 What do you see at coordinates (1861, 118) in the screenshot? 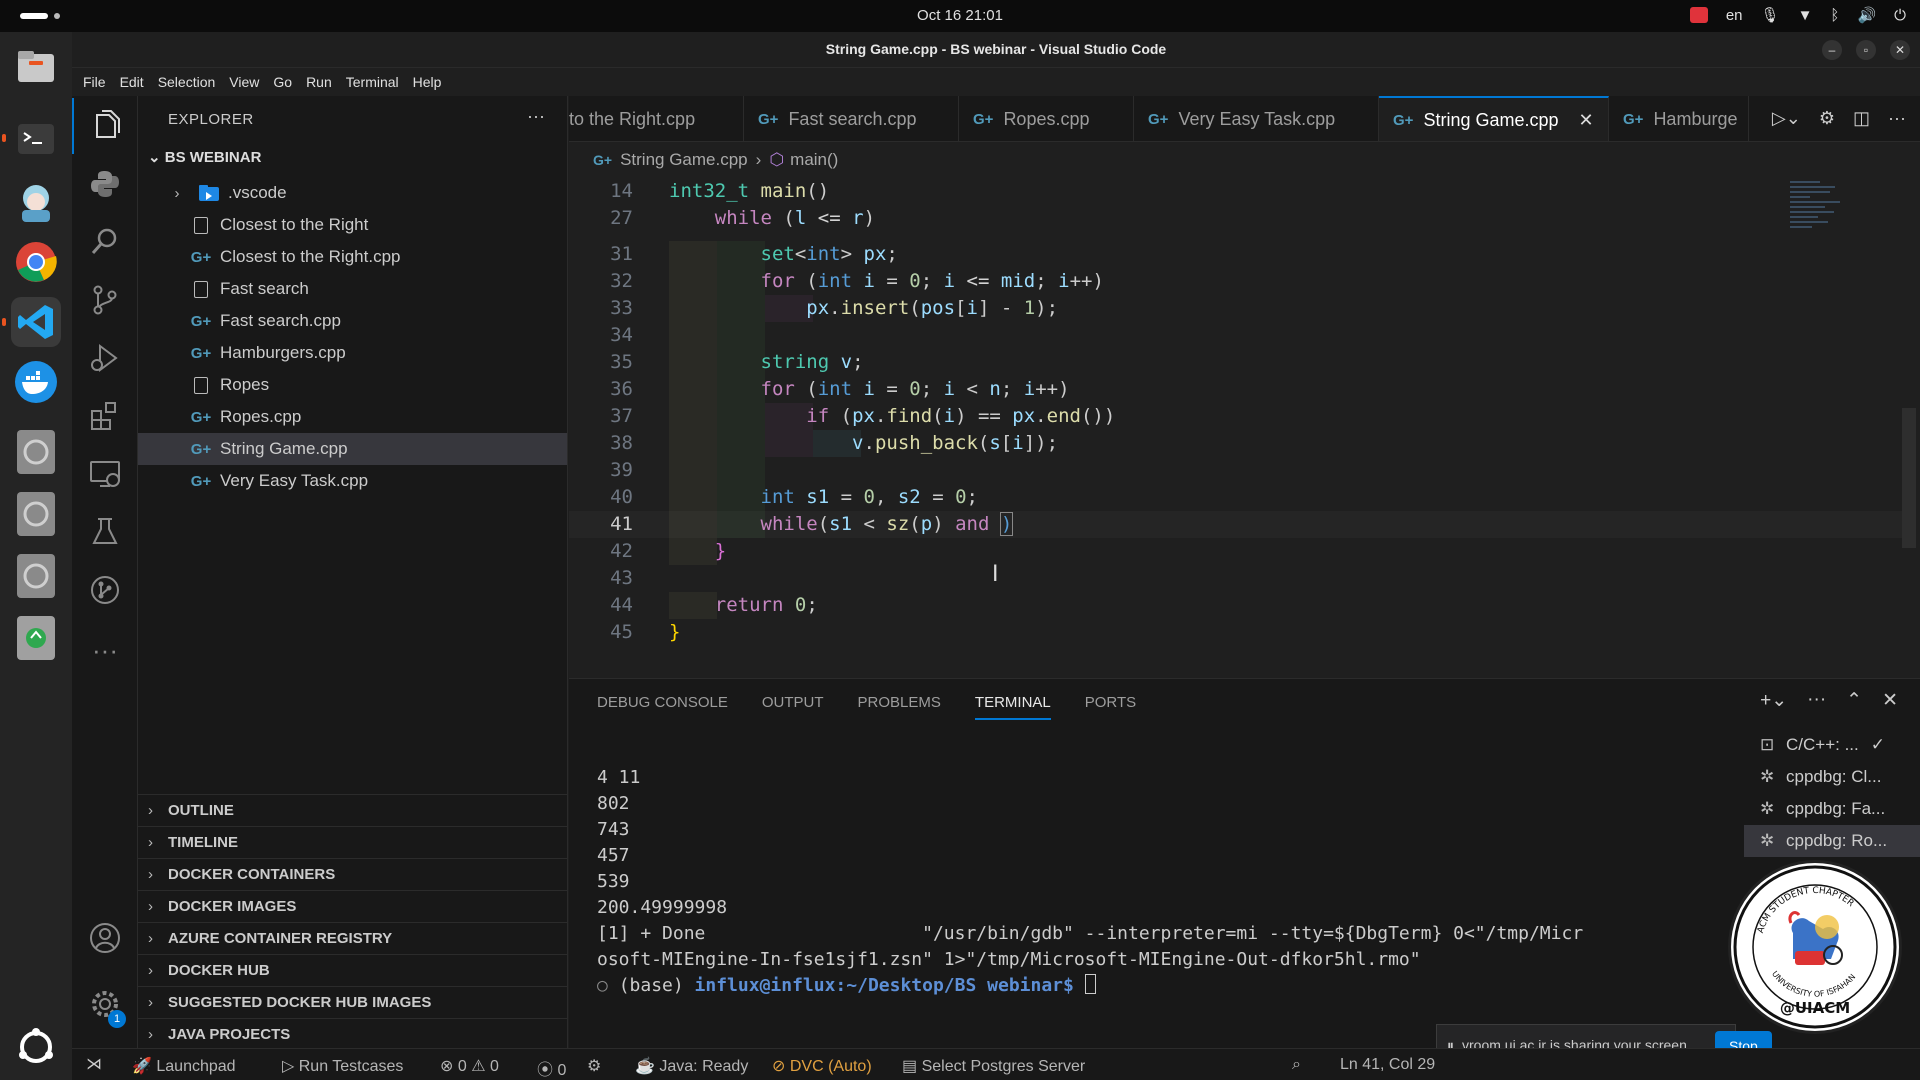
I see `split-editor-icon: ◫` at bounding box center [1861, 118].